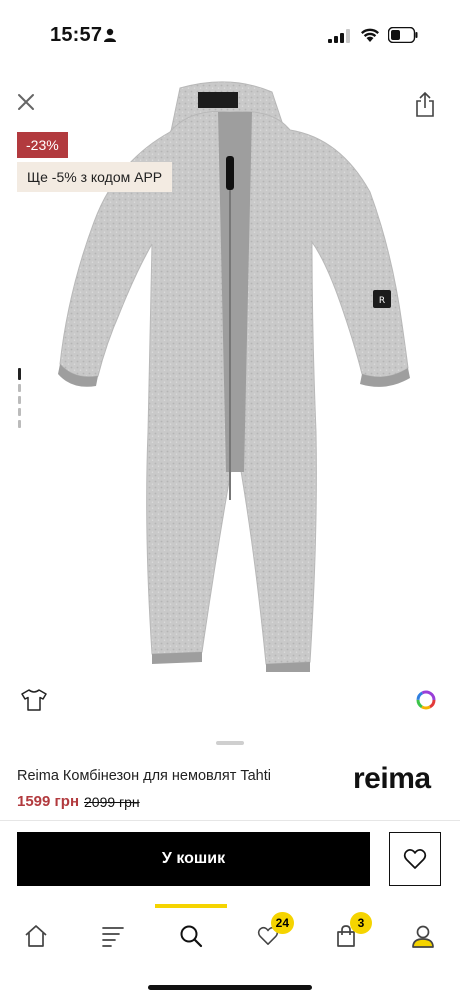  I want to click on nav-wishlist: 24, so click(272, 933).